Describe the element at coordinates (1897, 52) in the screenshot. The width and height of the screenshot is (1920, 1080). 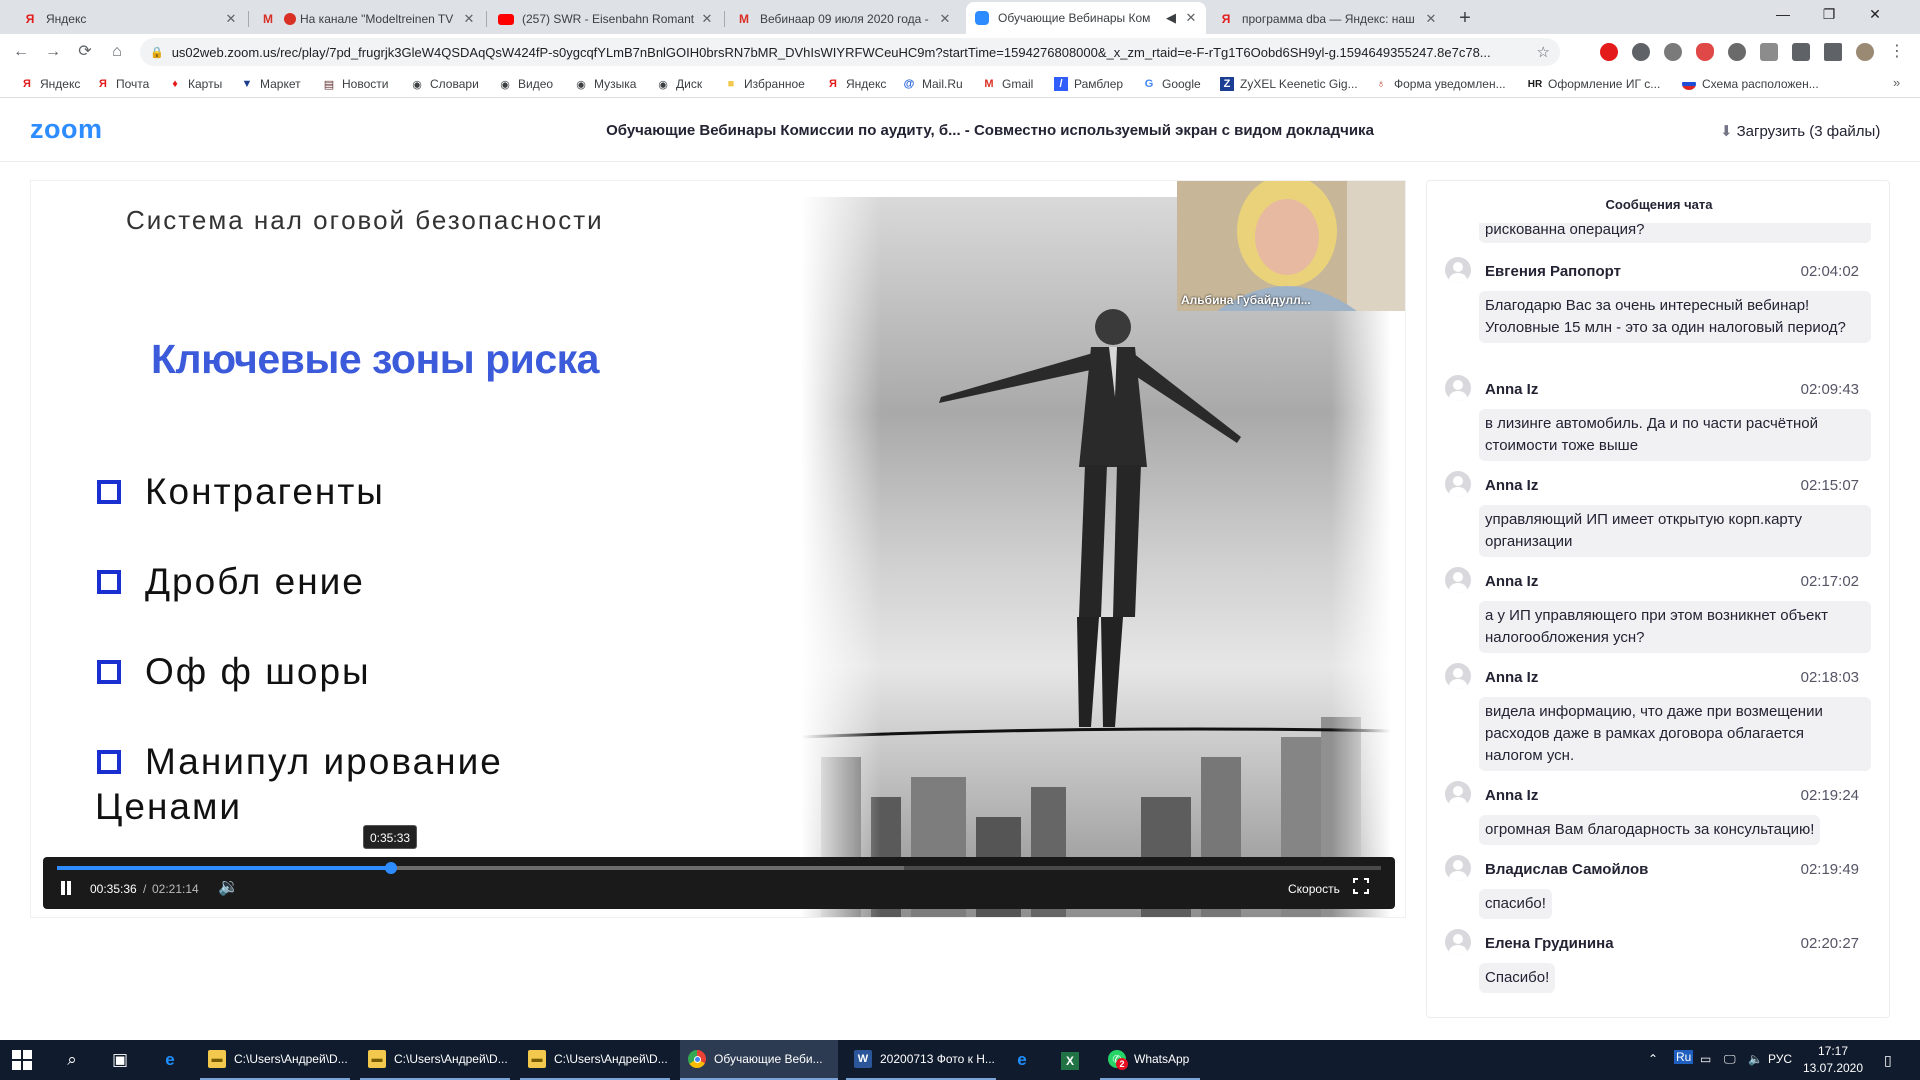
I see `menu-icon: ⋮` at that location.